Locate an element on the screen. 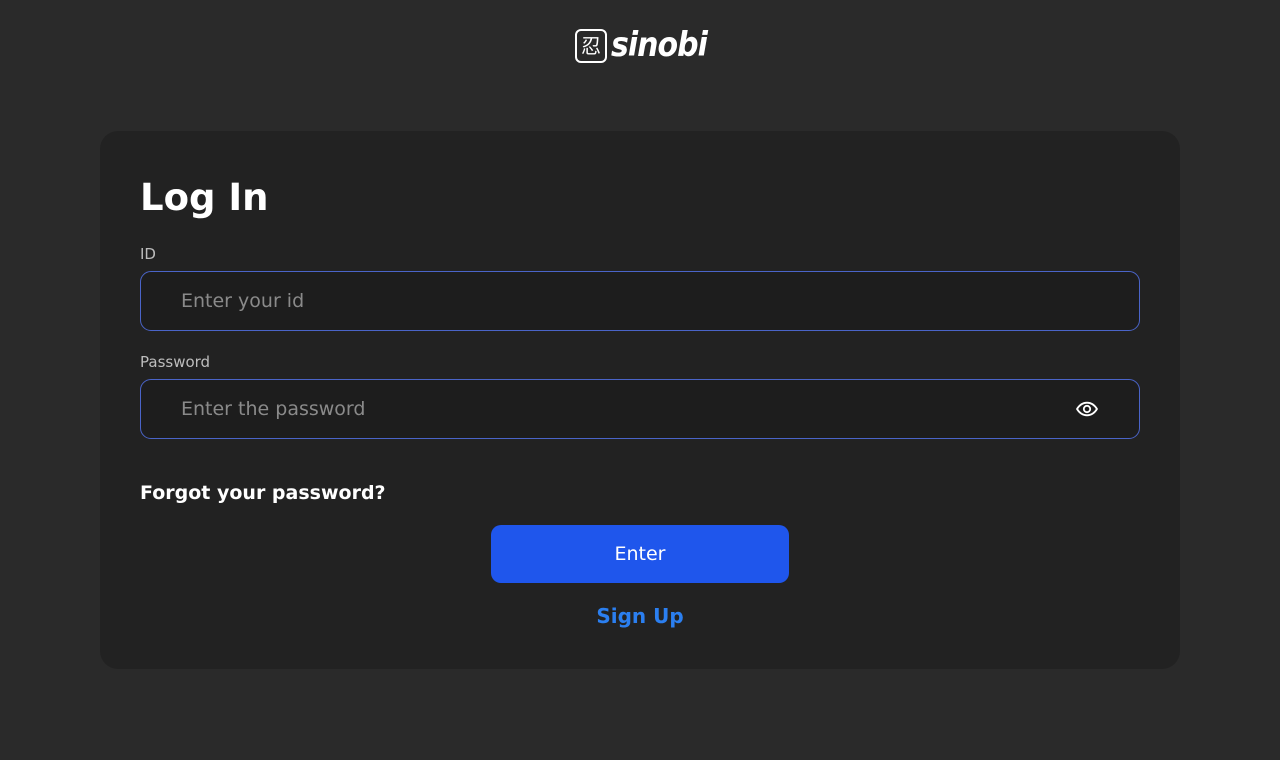 This screenshot has width=1280, height=760. password-field-container is located at coordinates (640, 409).